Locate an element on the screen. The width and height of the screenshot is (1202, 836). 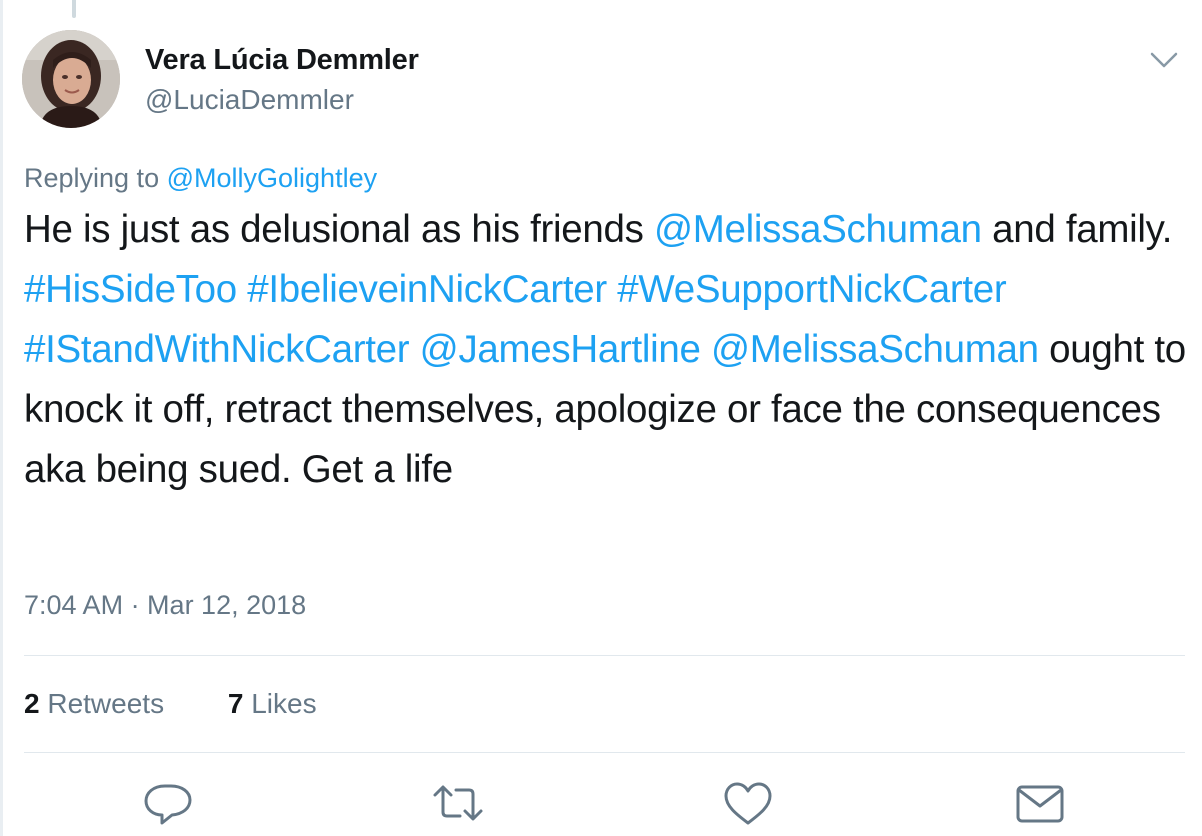
avatar-photo is located at coordinates (71, 79).